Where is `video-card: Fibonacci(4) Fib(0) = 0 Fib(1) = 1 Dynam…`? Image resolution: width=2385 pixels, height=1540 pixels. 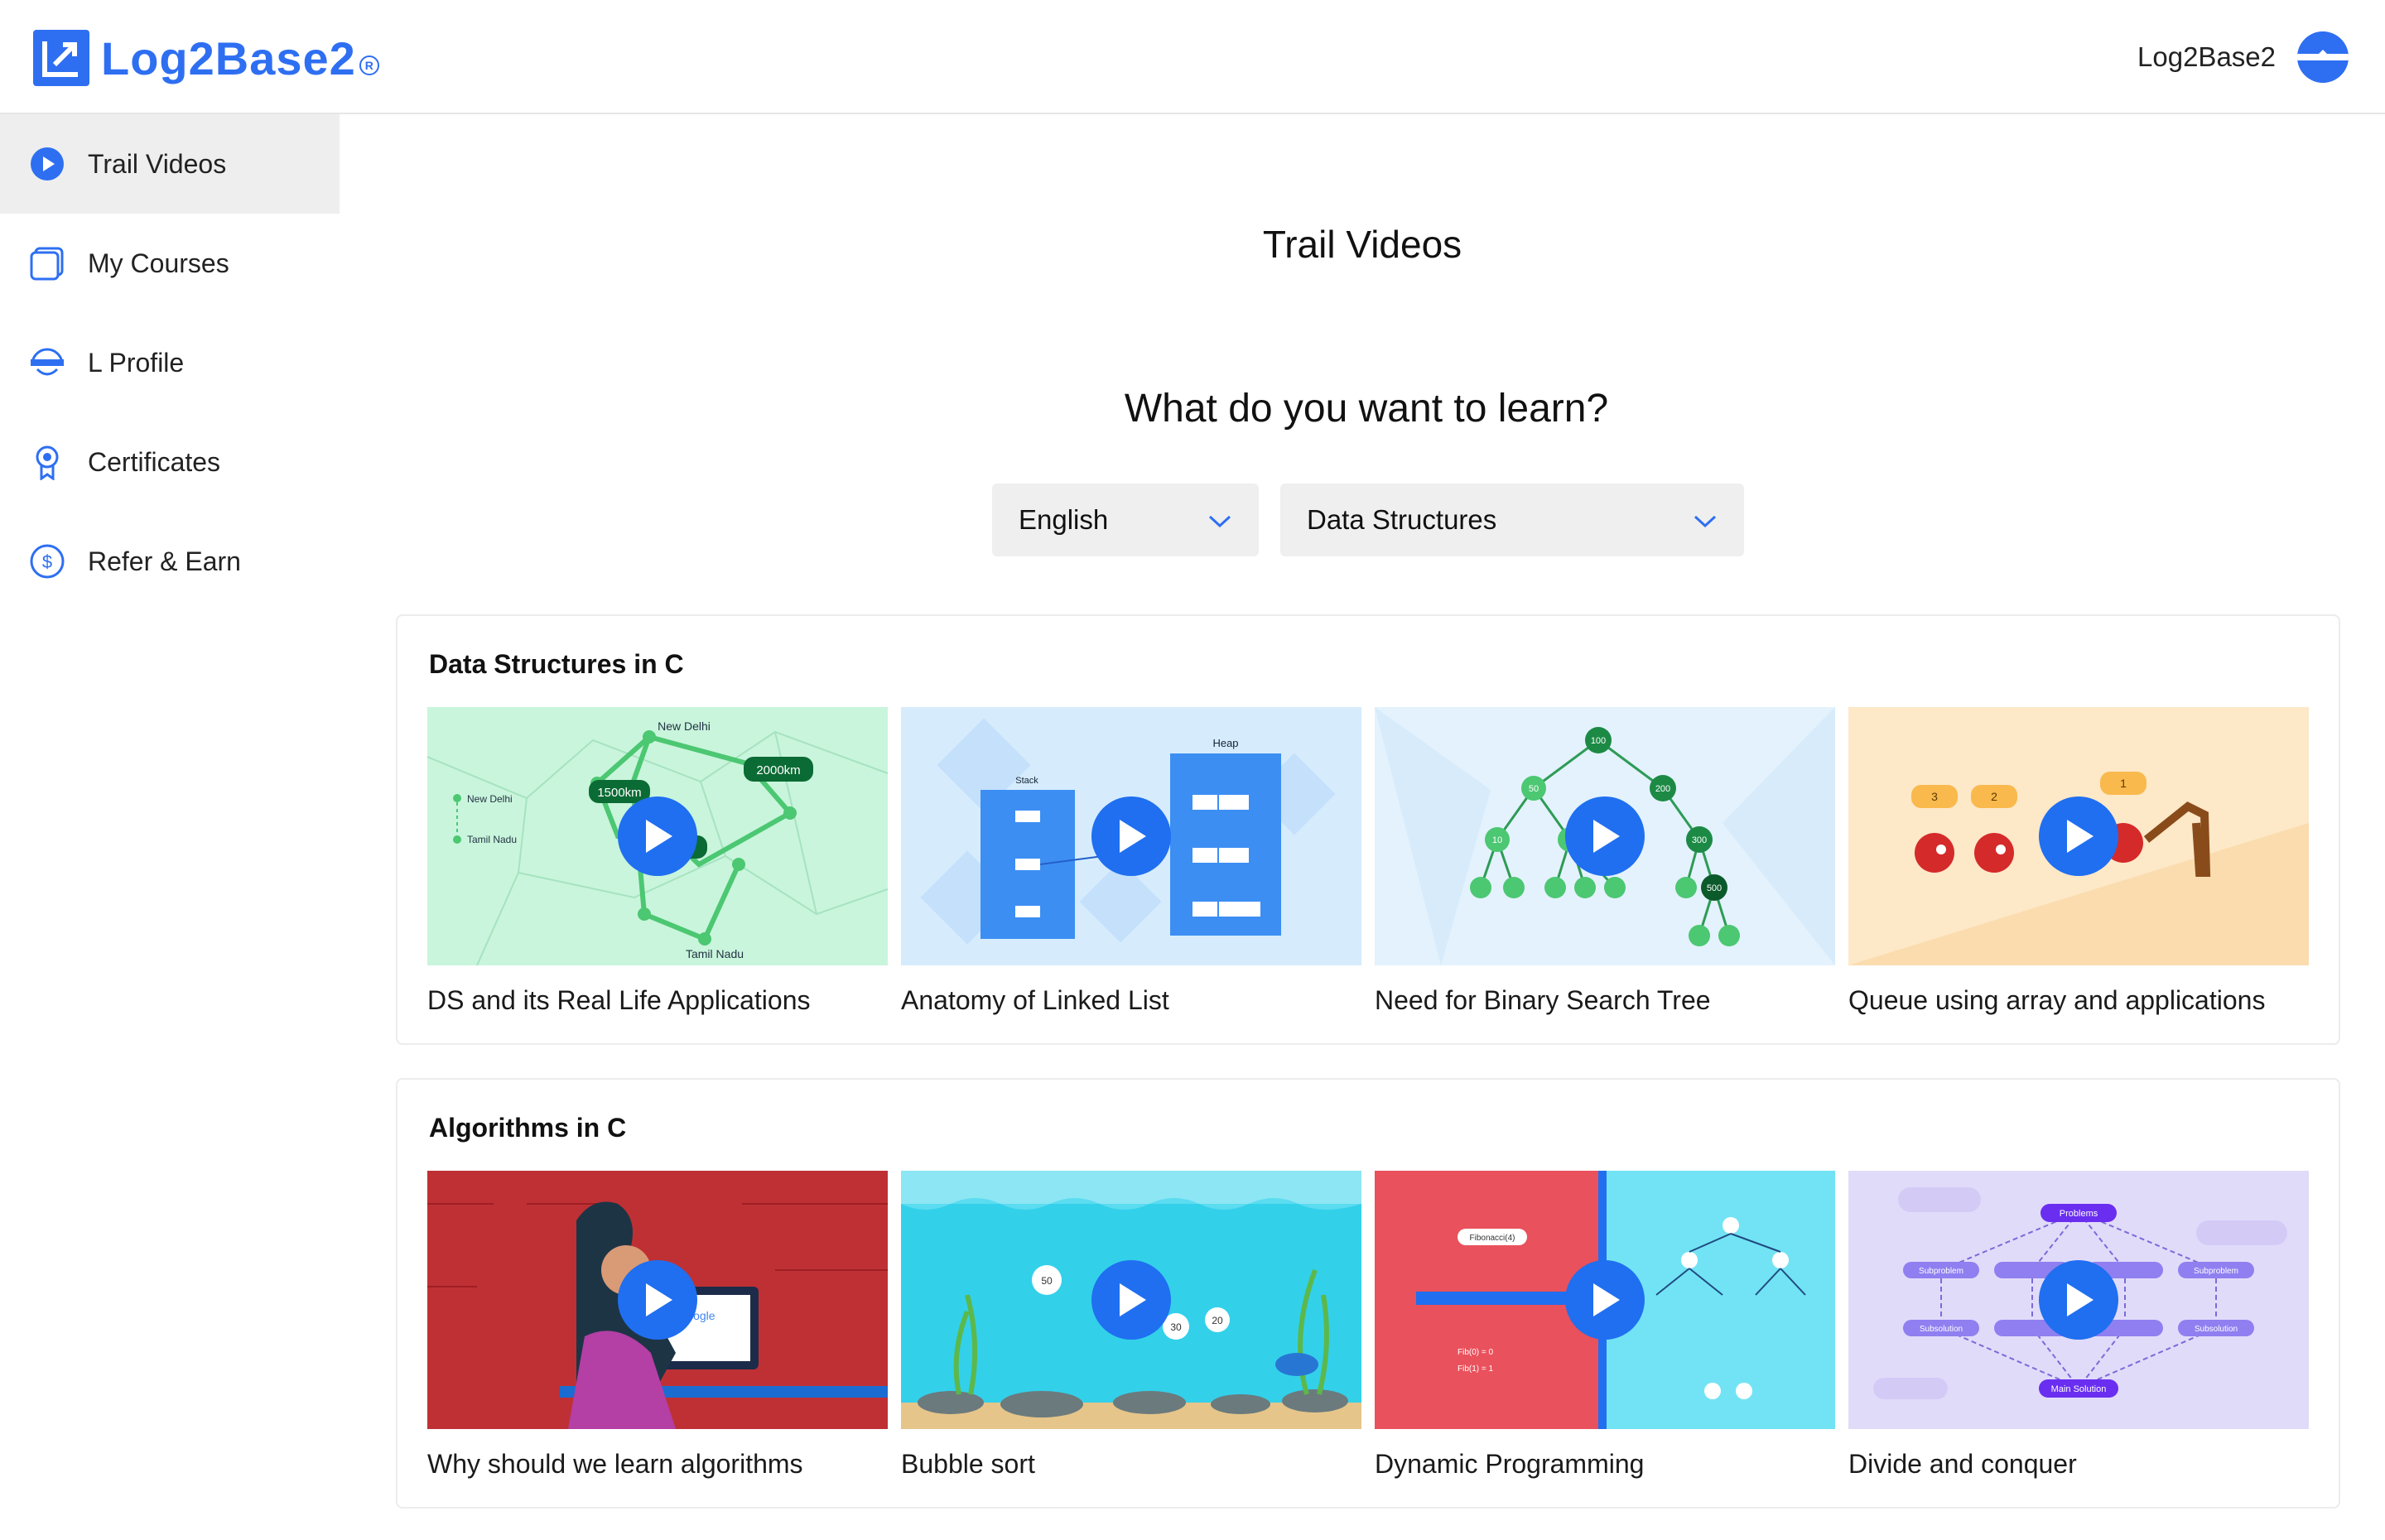 video-card: Fibonacci(4) Fib(0) = 0 Fib(1) = 1 Dynam… is located at coordinates (1605, 1326).